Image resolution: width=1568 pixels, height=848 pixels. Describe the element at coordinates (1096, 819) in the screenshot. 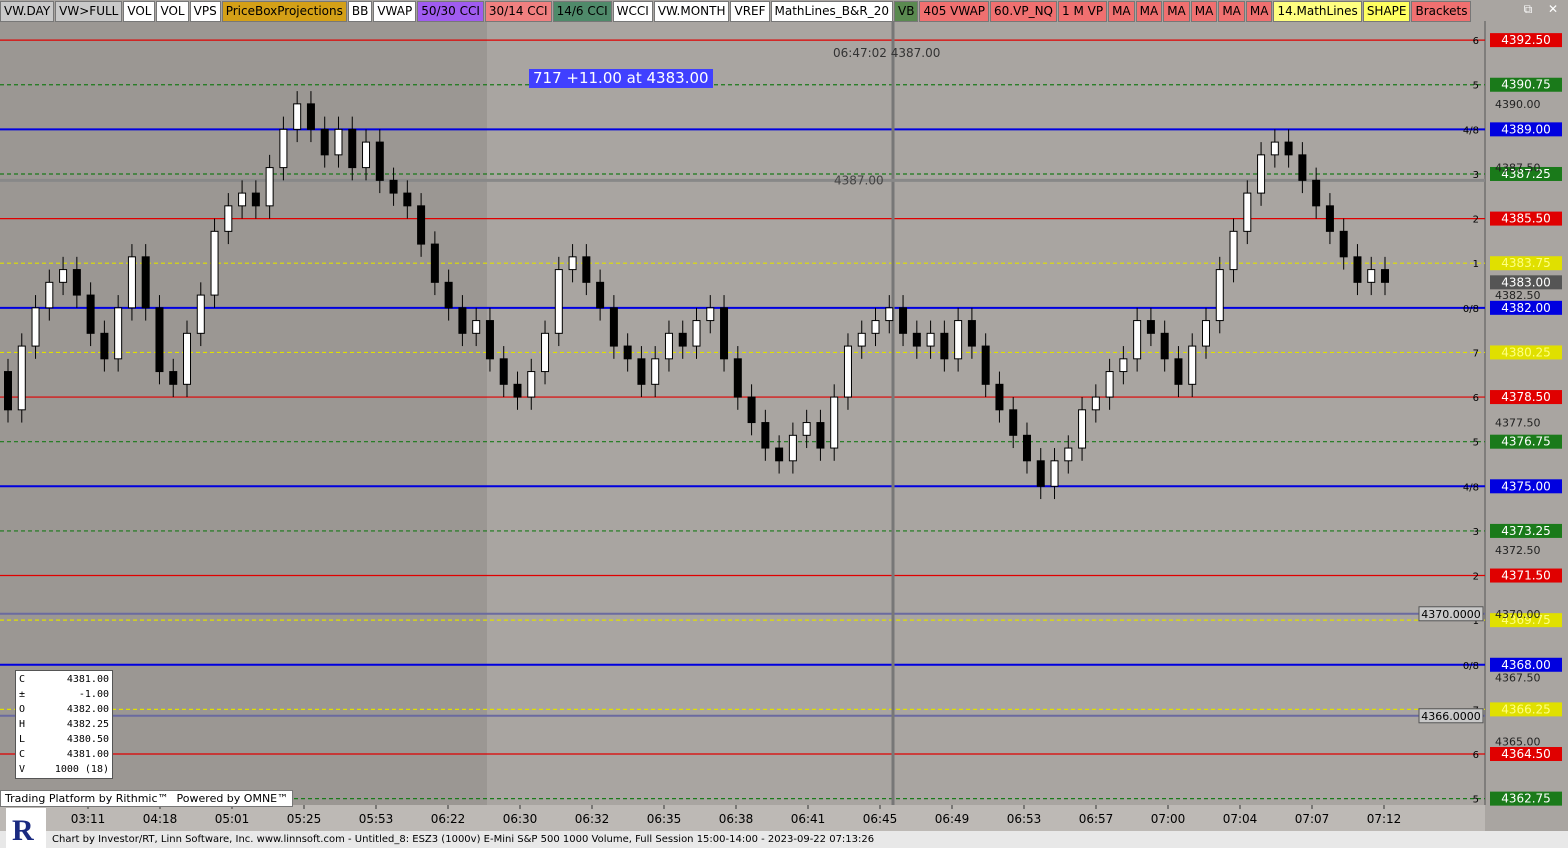

I see `x-tick-label-14: 06:57` at that location.